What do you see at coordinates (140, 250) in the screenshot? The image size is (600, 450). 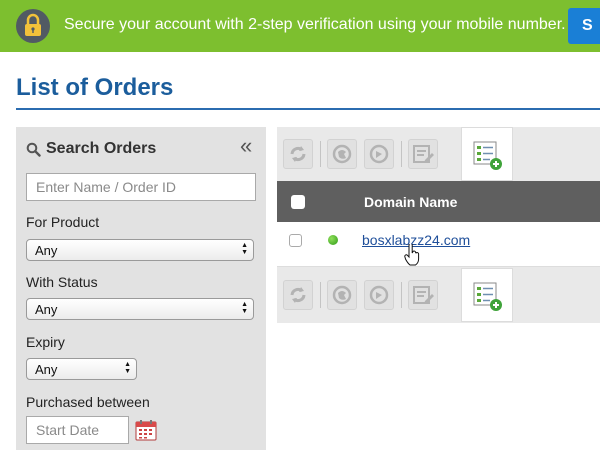 I see `product-select: Any ▲ ▼` at bounding box center [140, 250].